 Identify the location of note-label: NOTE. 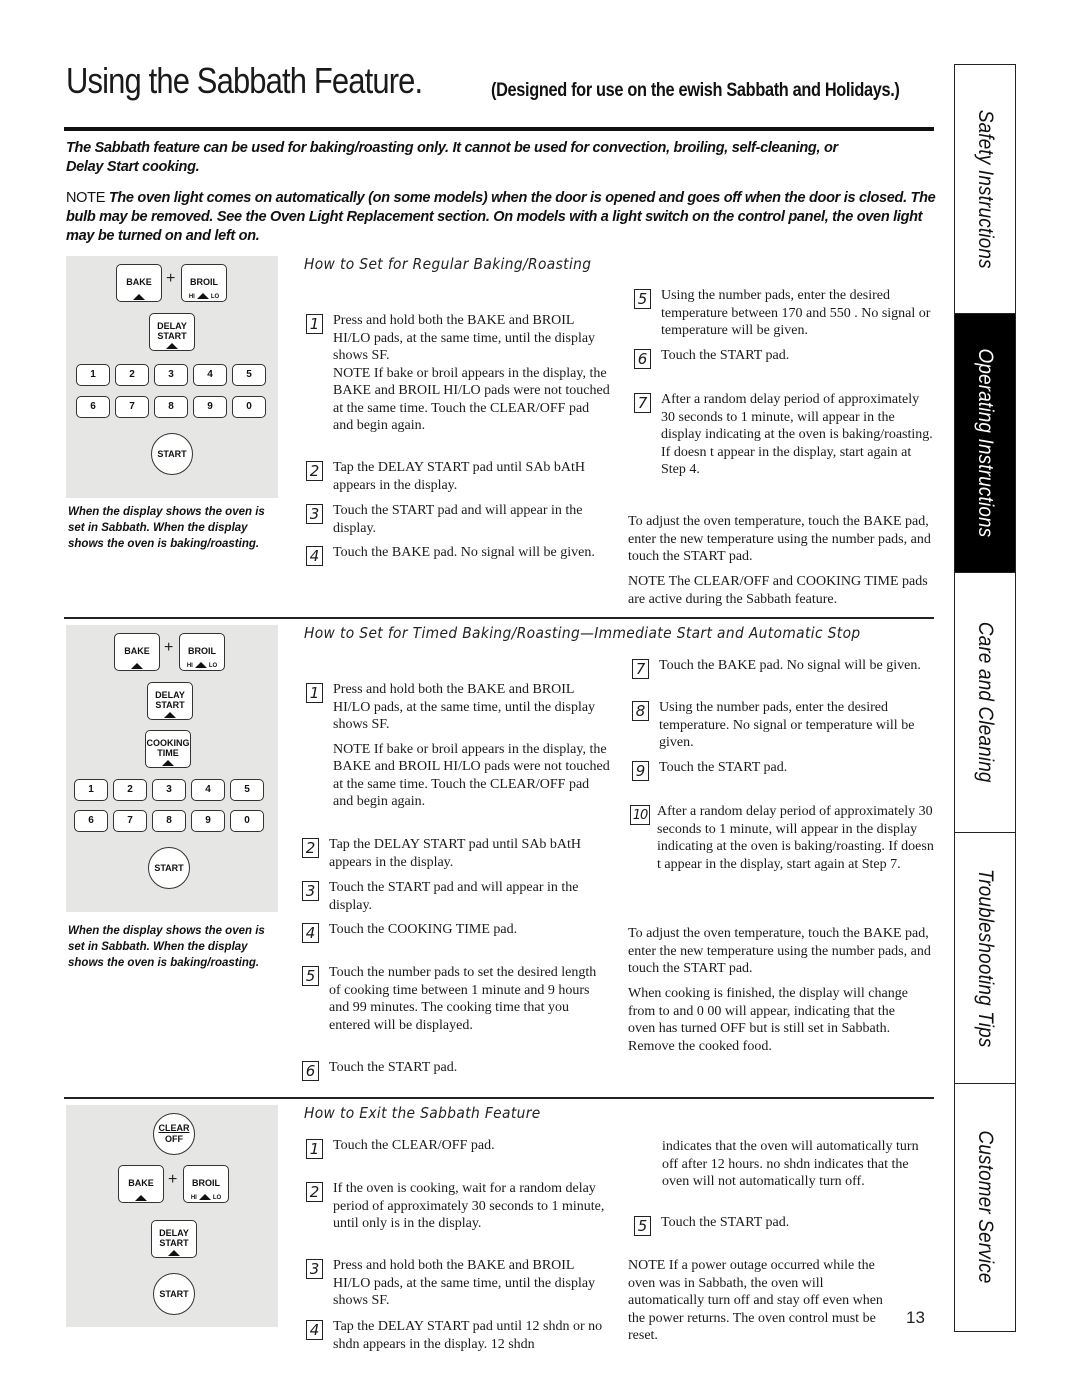
(86, 198).